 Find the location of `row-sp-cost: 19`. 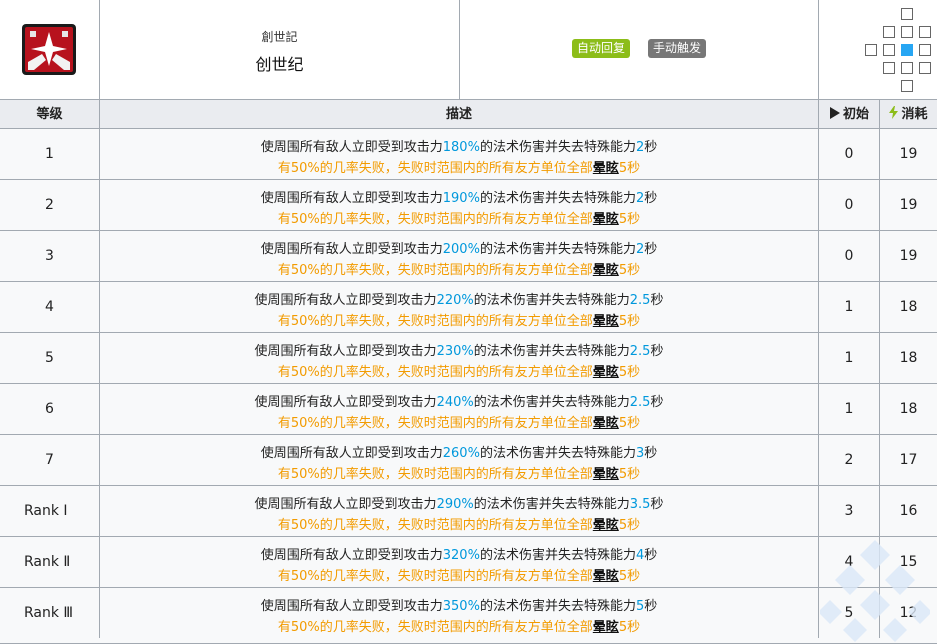

row-sp-cost: 19 is located at coordinates (908, 205).